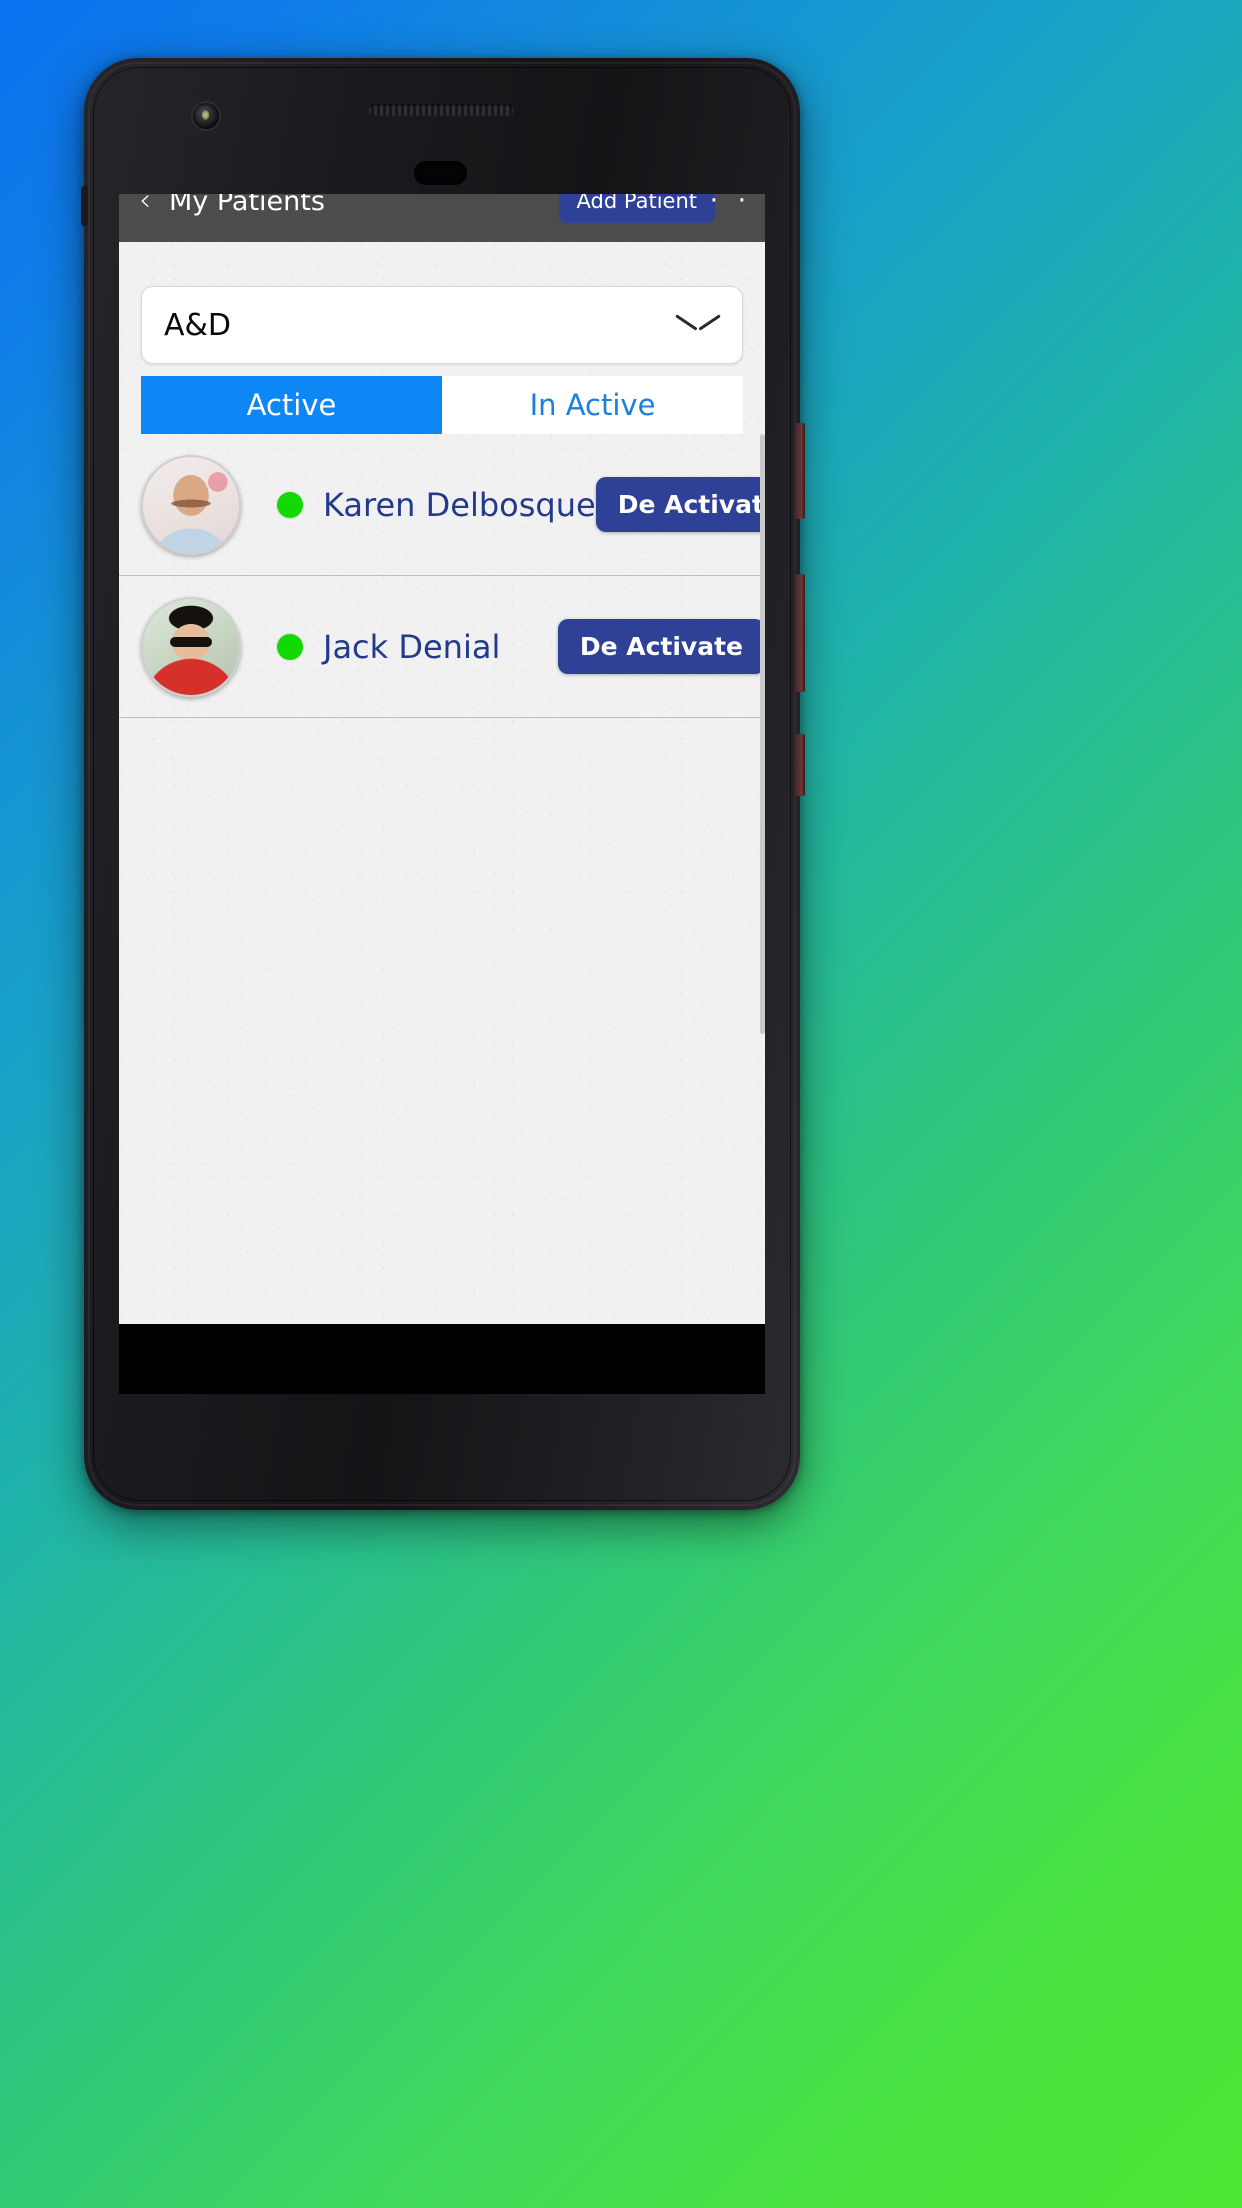 This screenshot has width=1242, height=2208. I want to click on proximity-sensor-icon, so click(440, 173).